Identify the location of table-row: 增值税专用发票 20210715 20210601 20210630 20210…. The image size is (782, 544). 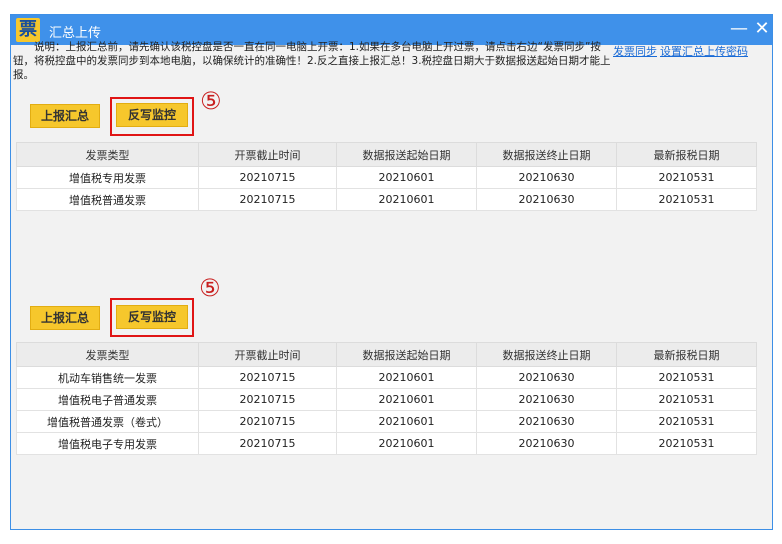
(386, 177).